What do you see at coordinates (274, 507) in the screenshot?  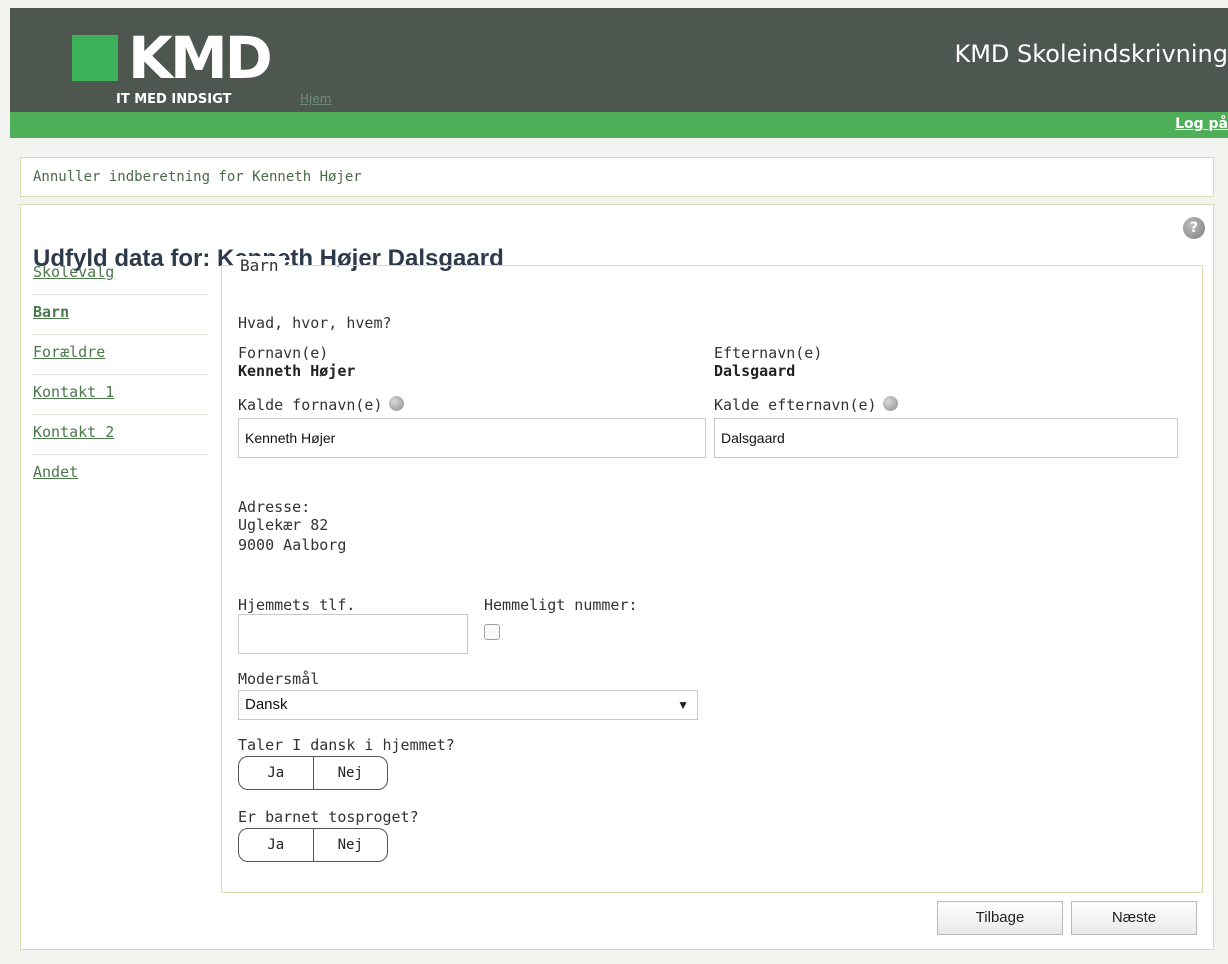 I see `address-label: Adresse:` at bounding box center [274, 507].